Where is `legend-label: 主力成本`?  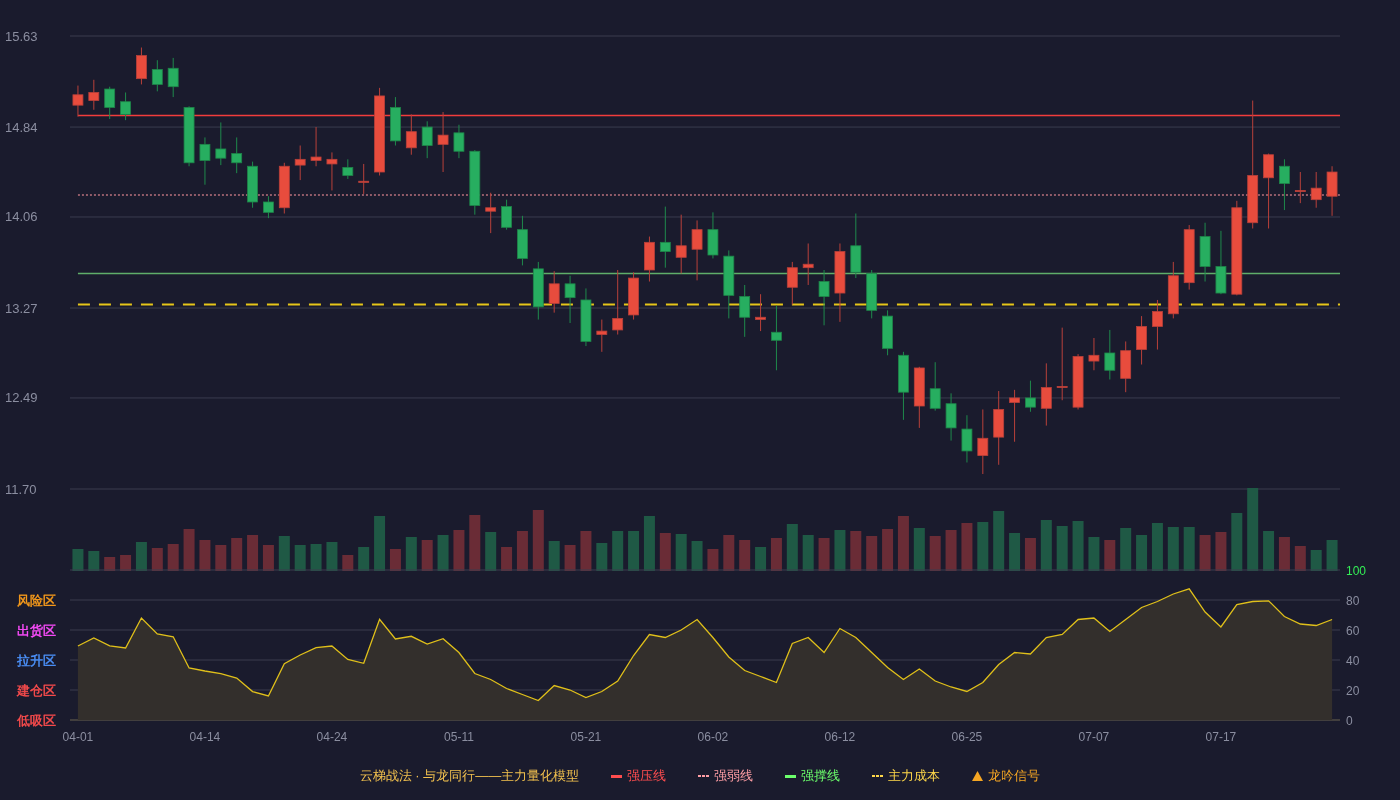 legend-label: 主力成本 is located at coordinates (914, 776).